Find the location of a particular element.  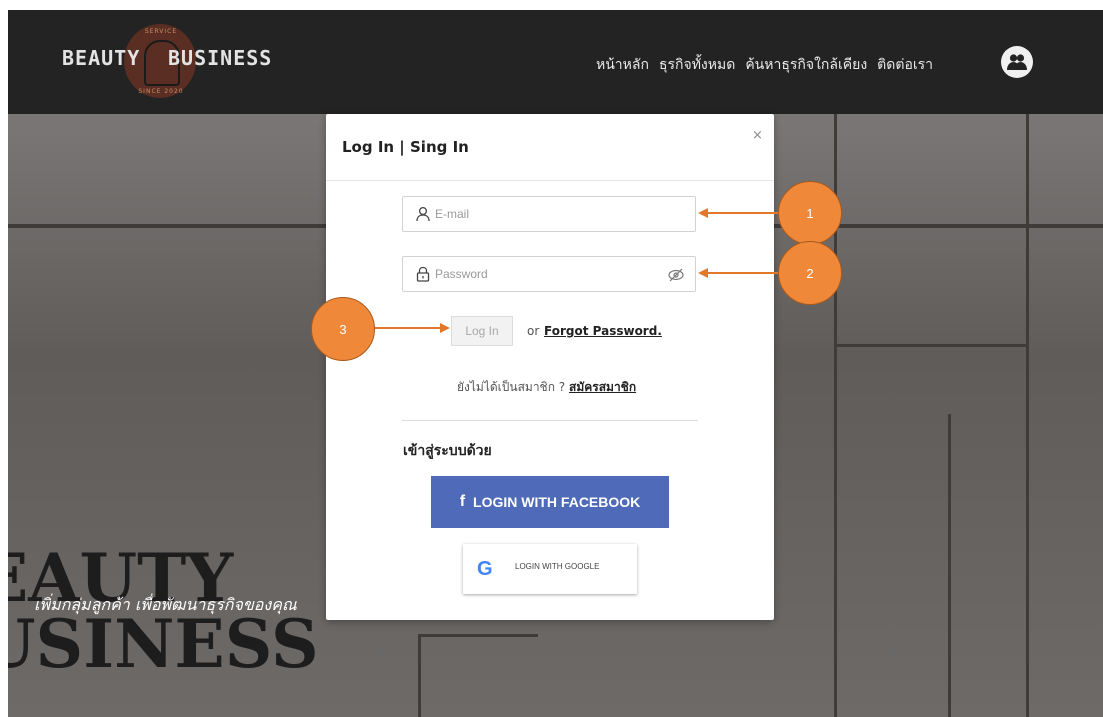

nav-contact: ติดต่อเรา is located at coordinates (905, 65).